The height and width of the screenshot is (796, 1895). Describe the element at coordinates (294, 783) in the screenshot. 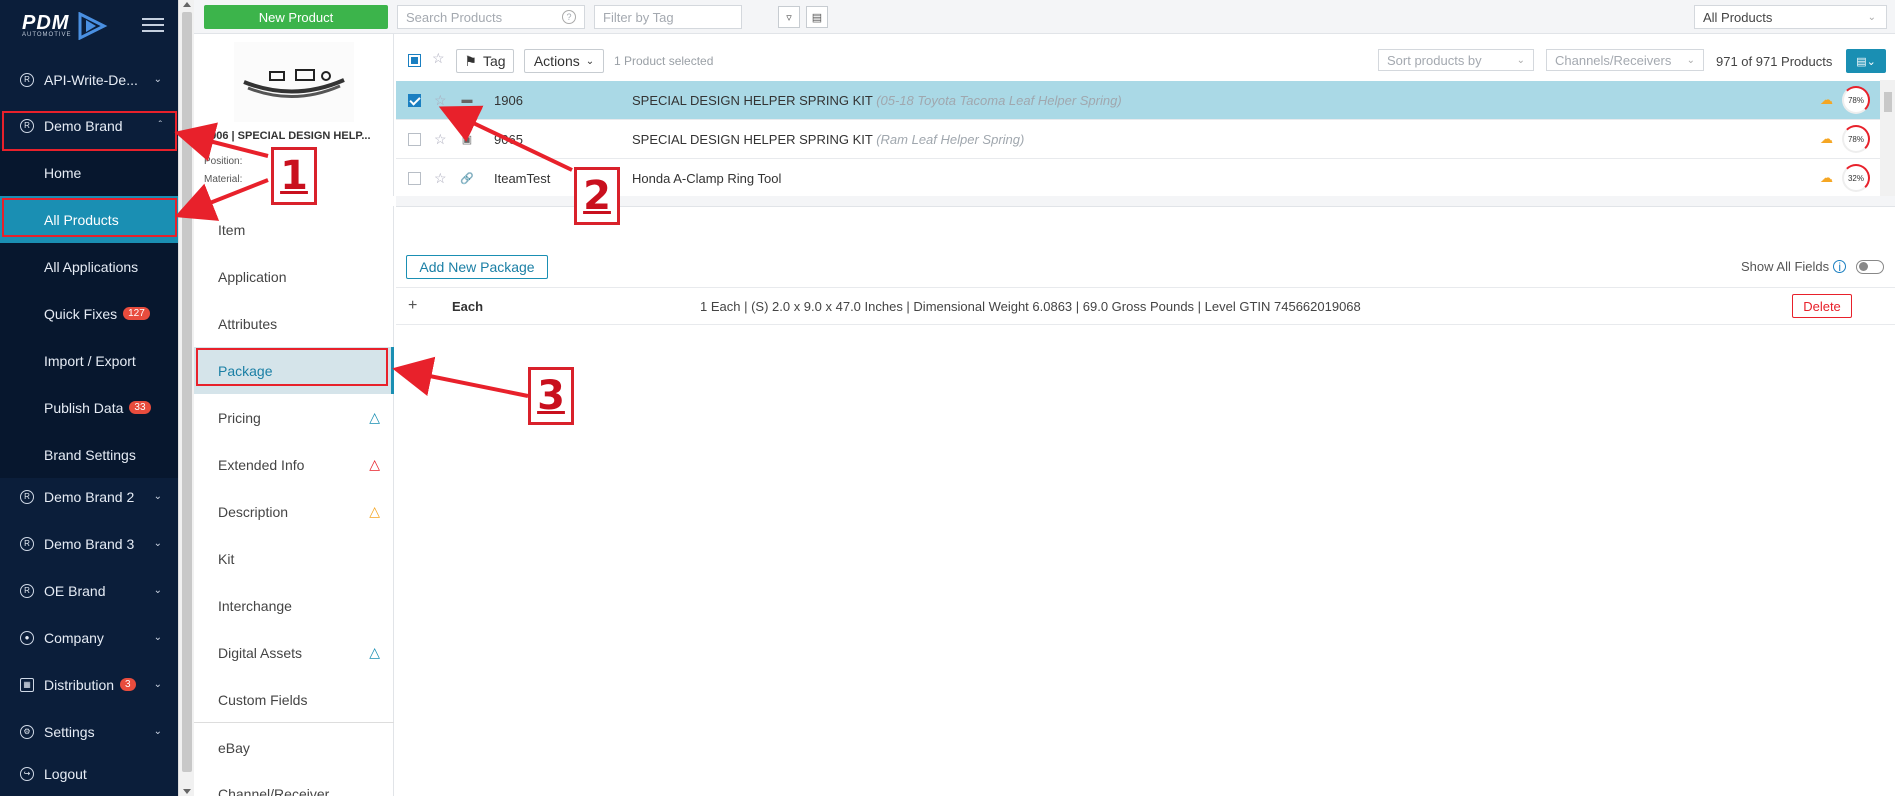

I see `tab-channel-receiver: Channel/Receiver` at that location.